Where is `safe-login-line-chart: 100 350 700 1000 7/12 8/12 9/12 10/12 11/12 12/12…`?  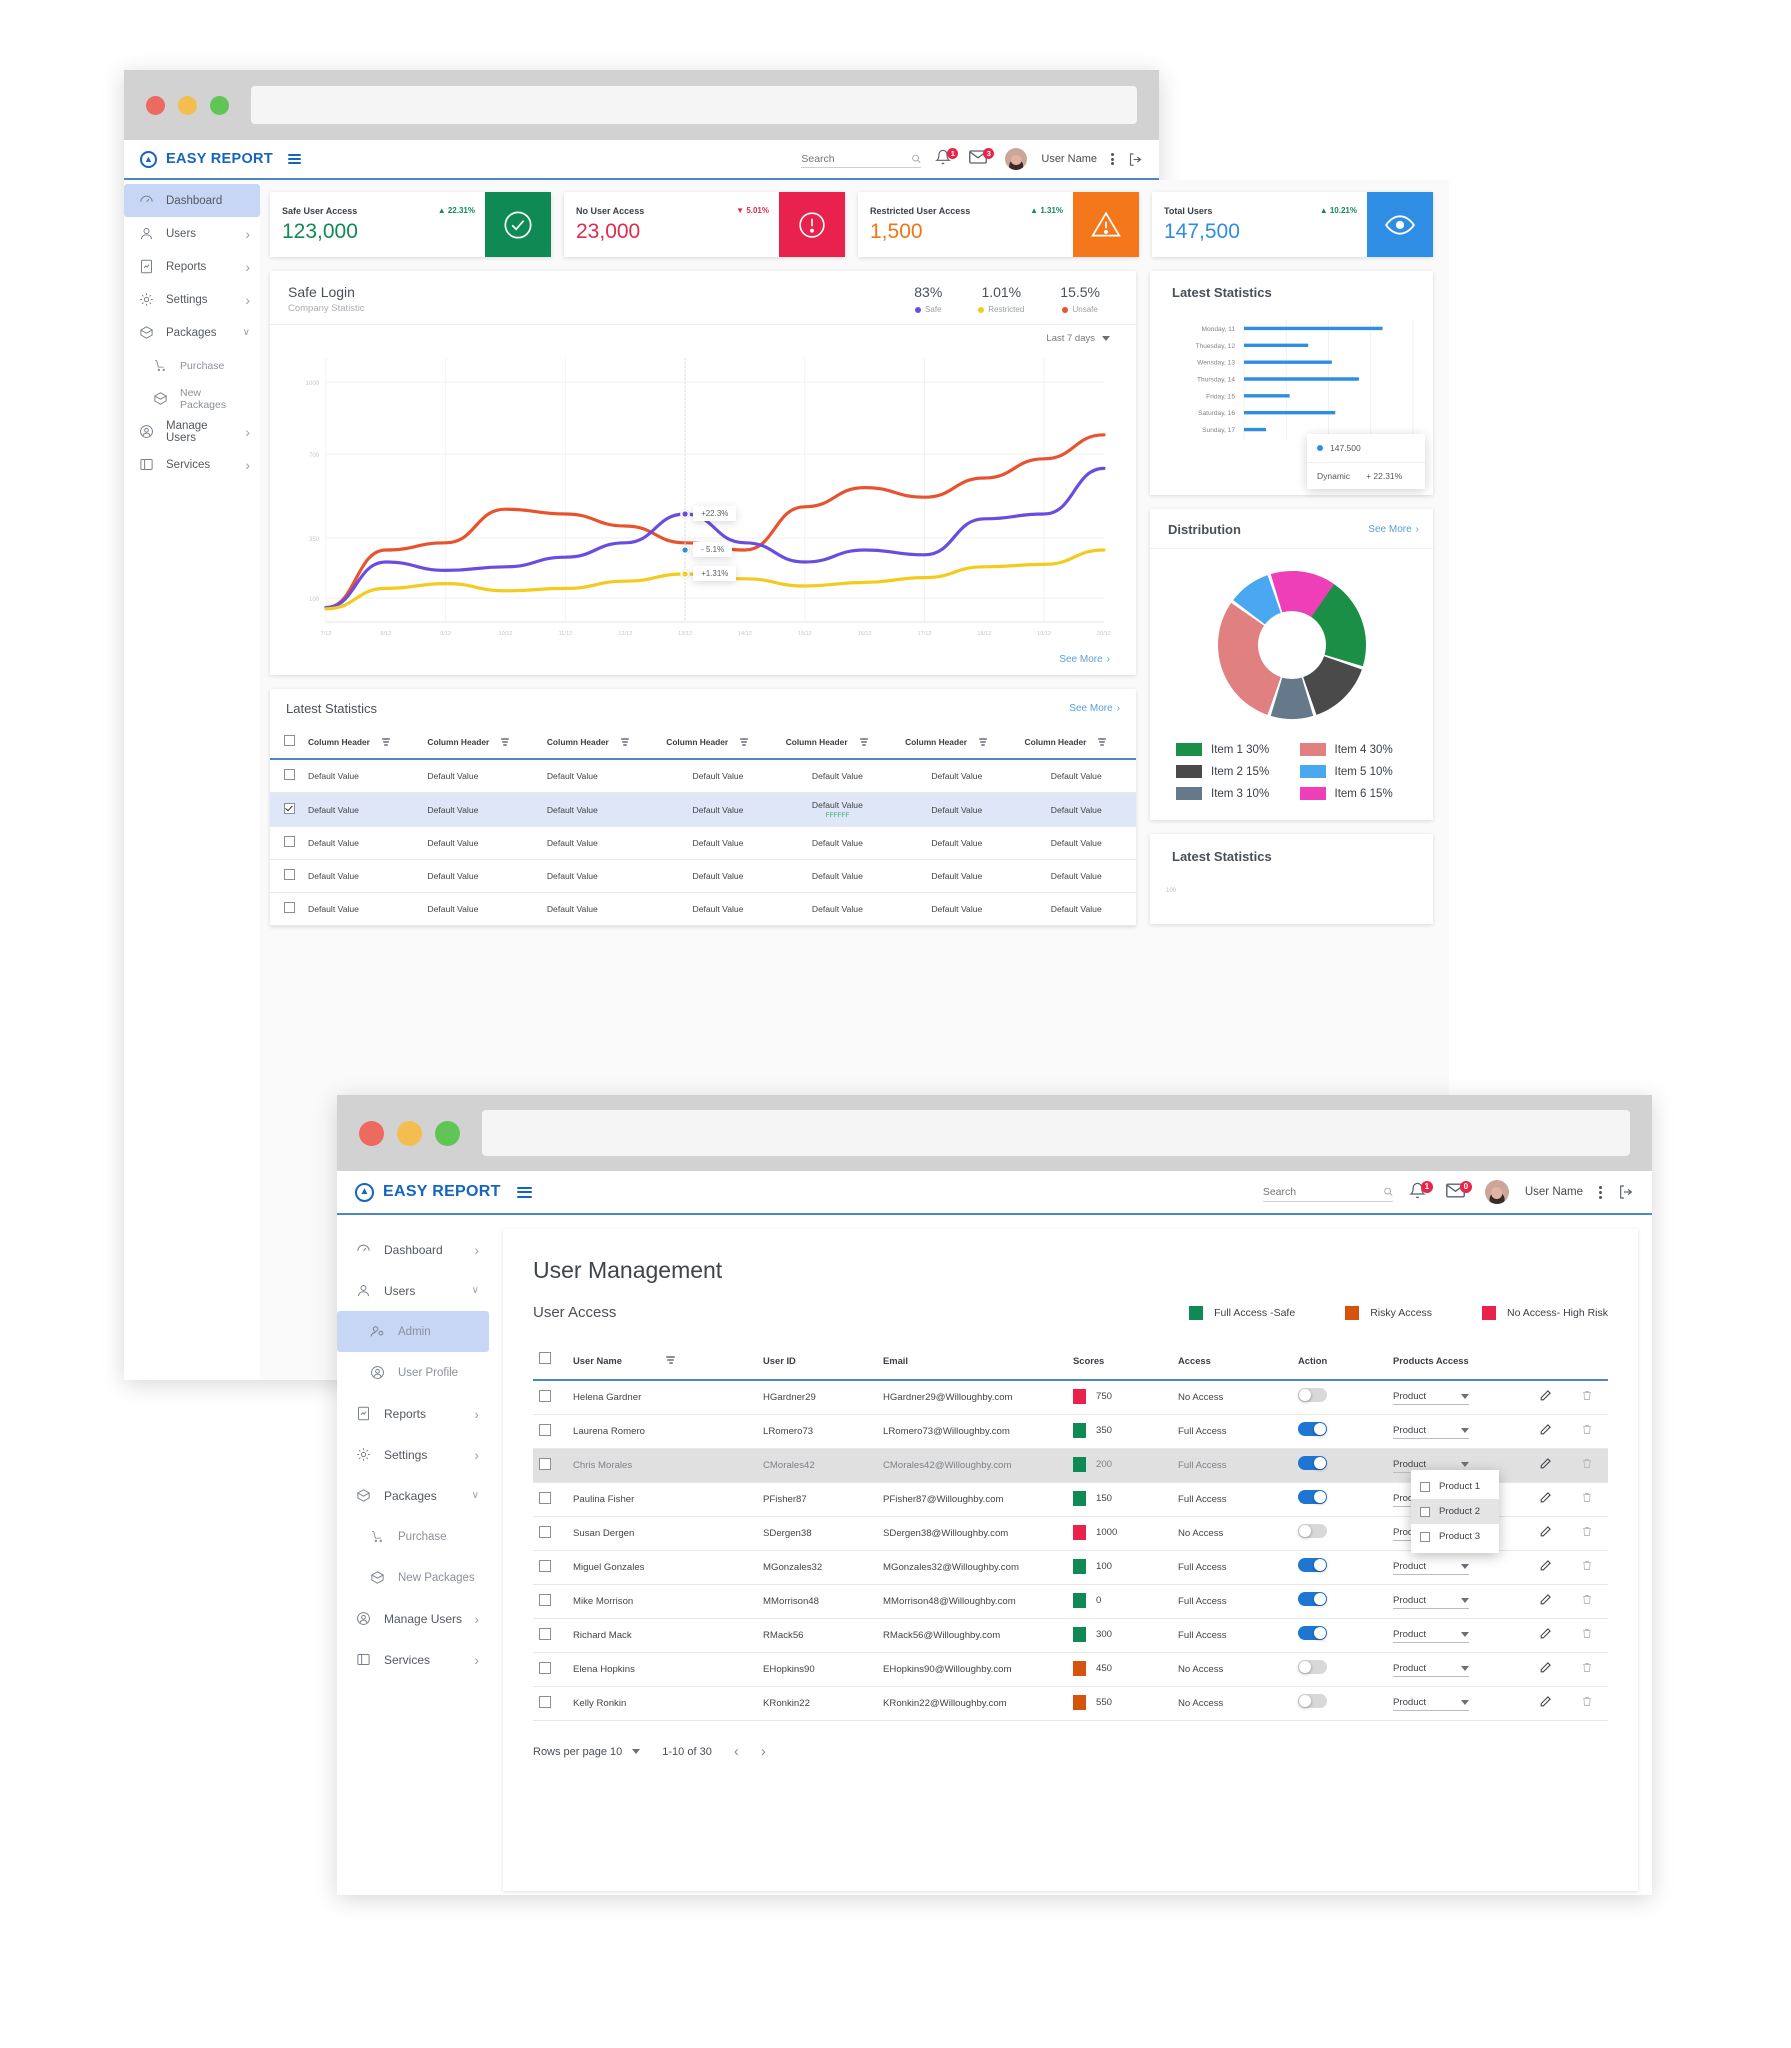 safe-login-line-chart: 100 350 700 1000 7/12 8/12 9/12 10/12 11/12 12/12… is located at coordinates (703, 498).